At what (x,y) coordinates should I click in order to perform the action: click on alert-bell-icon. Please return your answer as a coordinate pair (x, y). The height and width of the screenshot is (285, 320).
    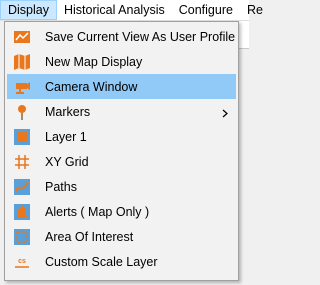
    Looking at the image, I should click on (22, 212).